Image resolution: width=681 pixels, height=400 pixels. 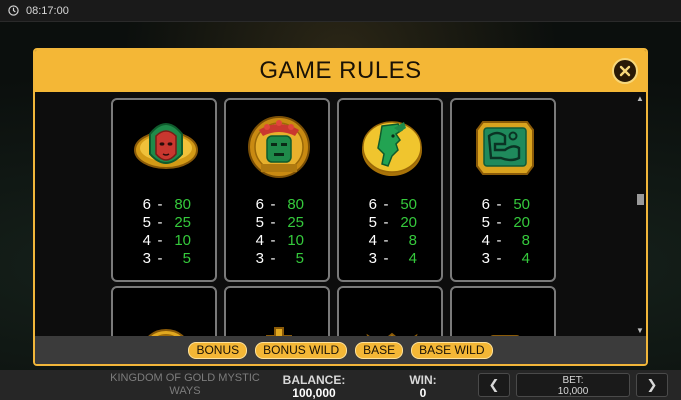 I want to click on payout-count: 4, so click(x=146, y=240).